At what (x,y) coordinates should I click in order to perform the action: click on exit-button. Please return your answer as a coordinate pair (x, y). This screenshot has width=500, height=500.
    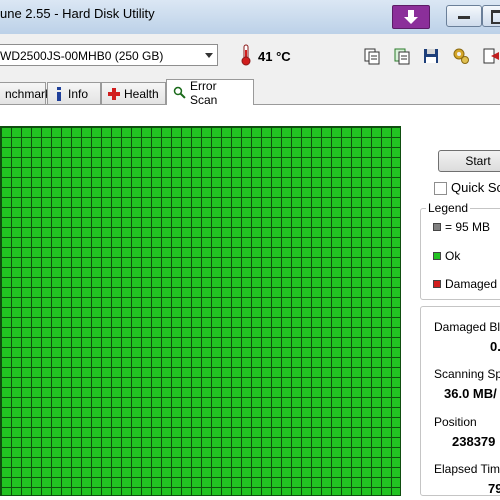
    Looking at the image, I should click on (490, 56).